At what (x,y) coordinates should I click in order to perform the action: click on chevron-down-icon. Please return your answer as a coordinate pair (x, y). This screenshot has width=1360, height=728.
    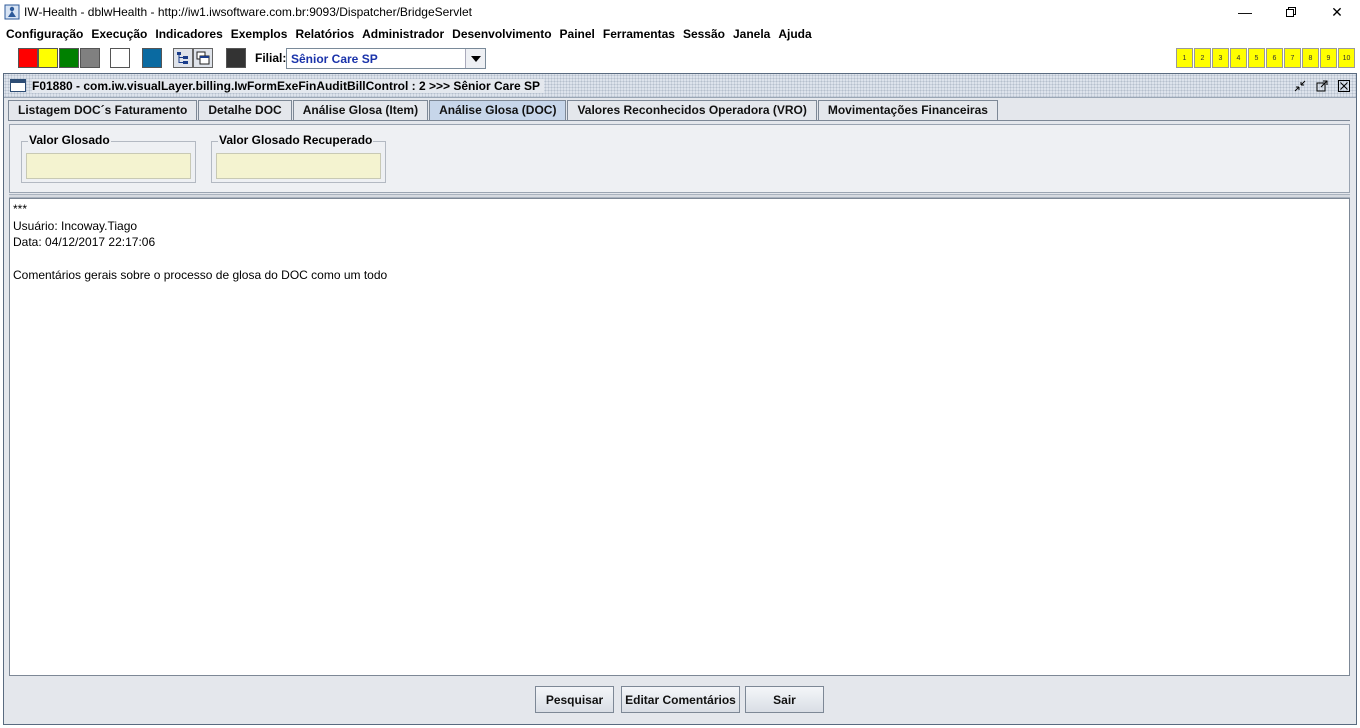
    Looking at the image, I should click on (475, 58).